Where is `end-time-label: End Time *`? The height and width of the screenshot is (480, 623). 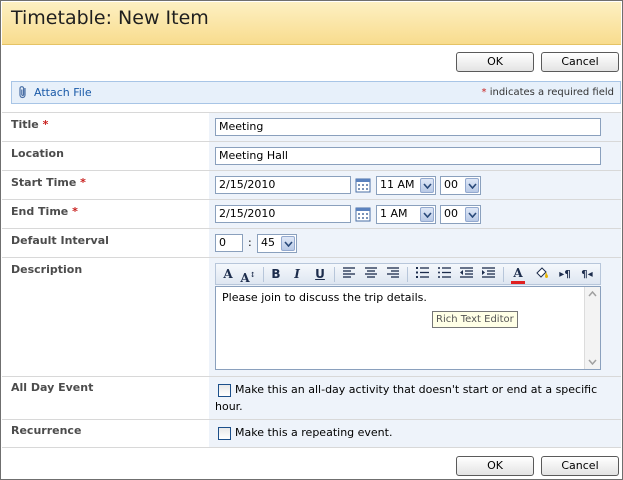
end-time-label: End Time * is located at coordinates (44, 211).